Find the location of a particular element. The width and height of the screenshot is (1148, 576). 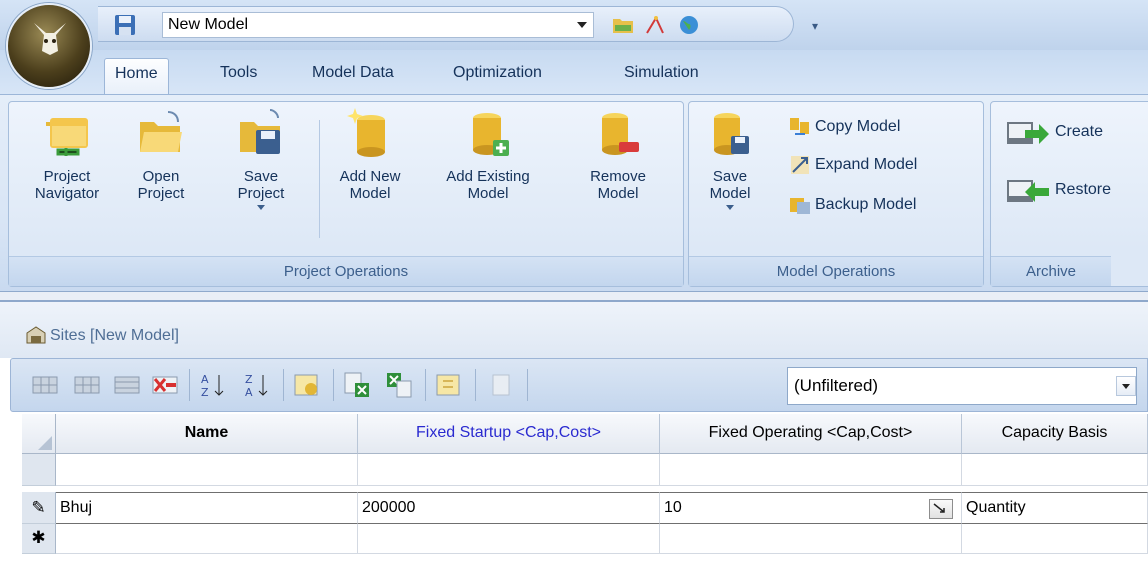

group-archive: Create Restore Archive is located at coordinates (1069, 194).